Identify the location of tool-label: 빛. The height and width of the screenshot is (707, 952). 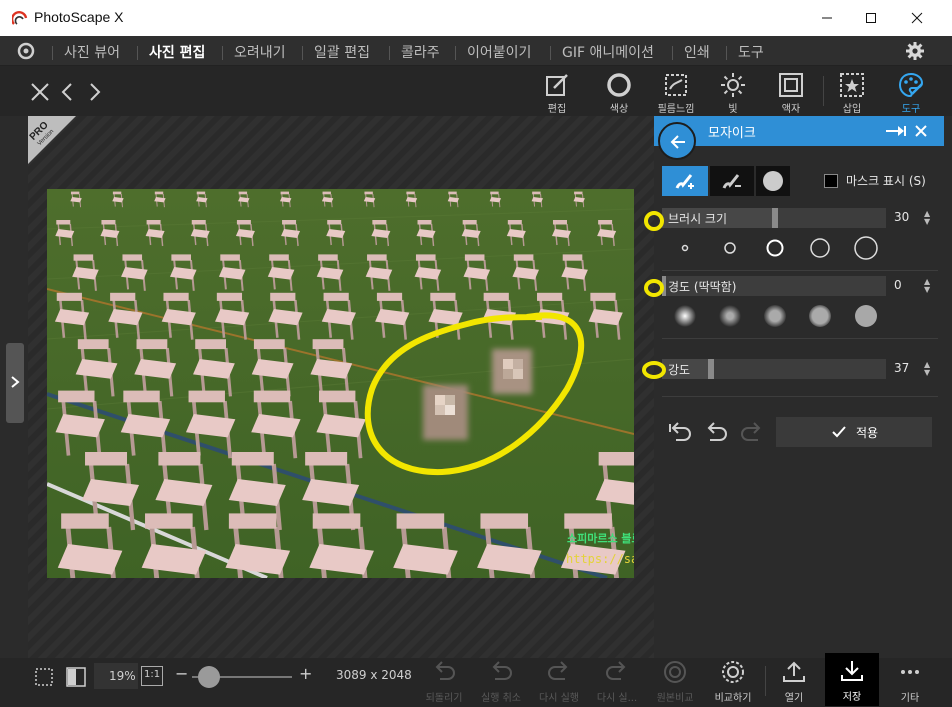
(733, 109).